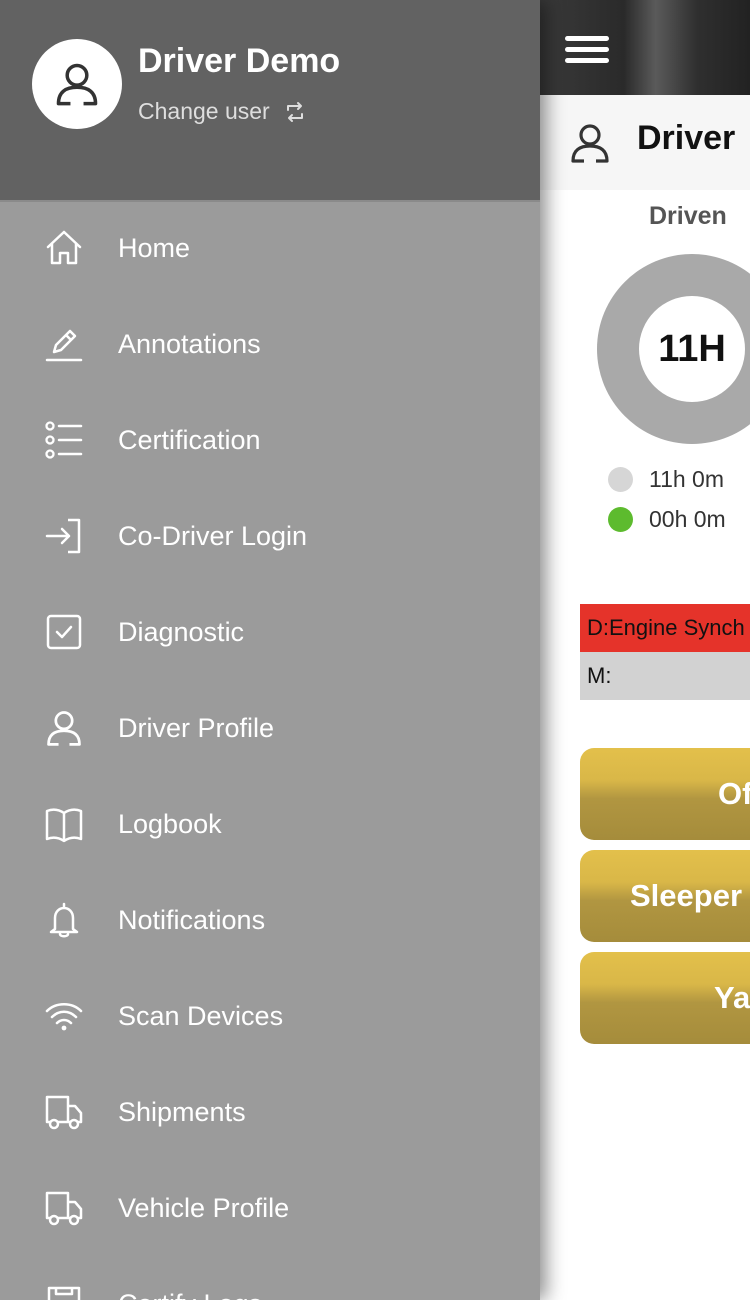 This screenshot has width=750, height=1300. Describe the element at coordinates (665, 896) in the screenshot. I see `sleeper-button: Sleeper` at that location.